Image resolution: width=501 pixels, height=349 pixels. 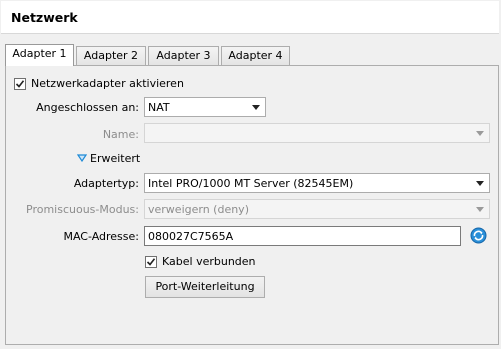 What do you see at coordinates (317, 133) in the screenshot?
I see `name-select` at bounding box center [317, 133].